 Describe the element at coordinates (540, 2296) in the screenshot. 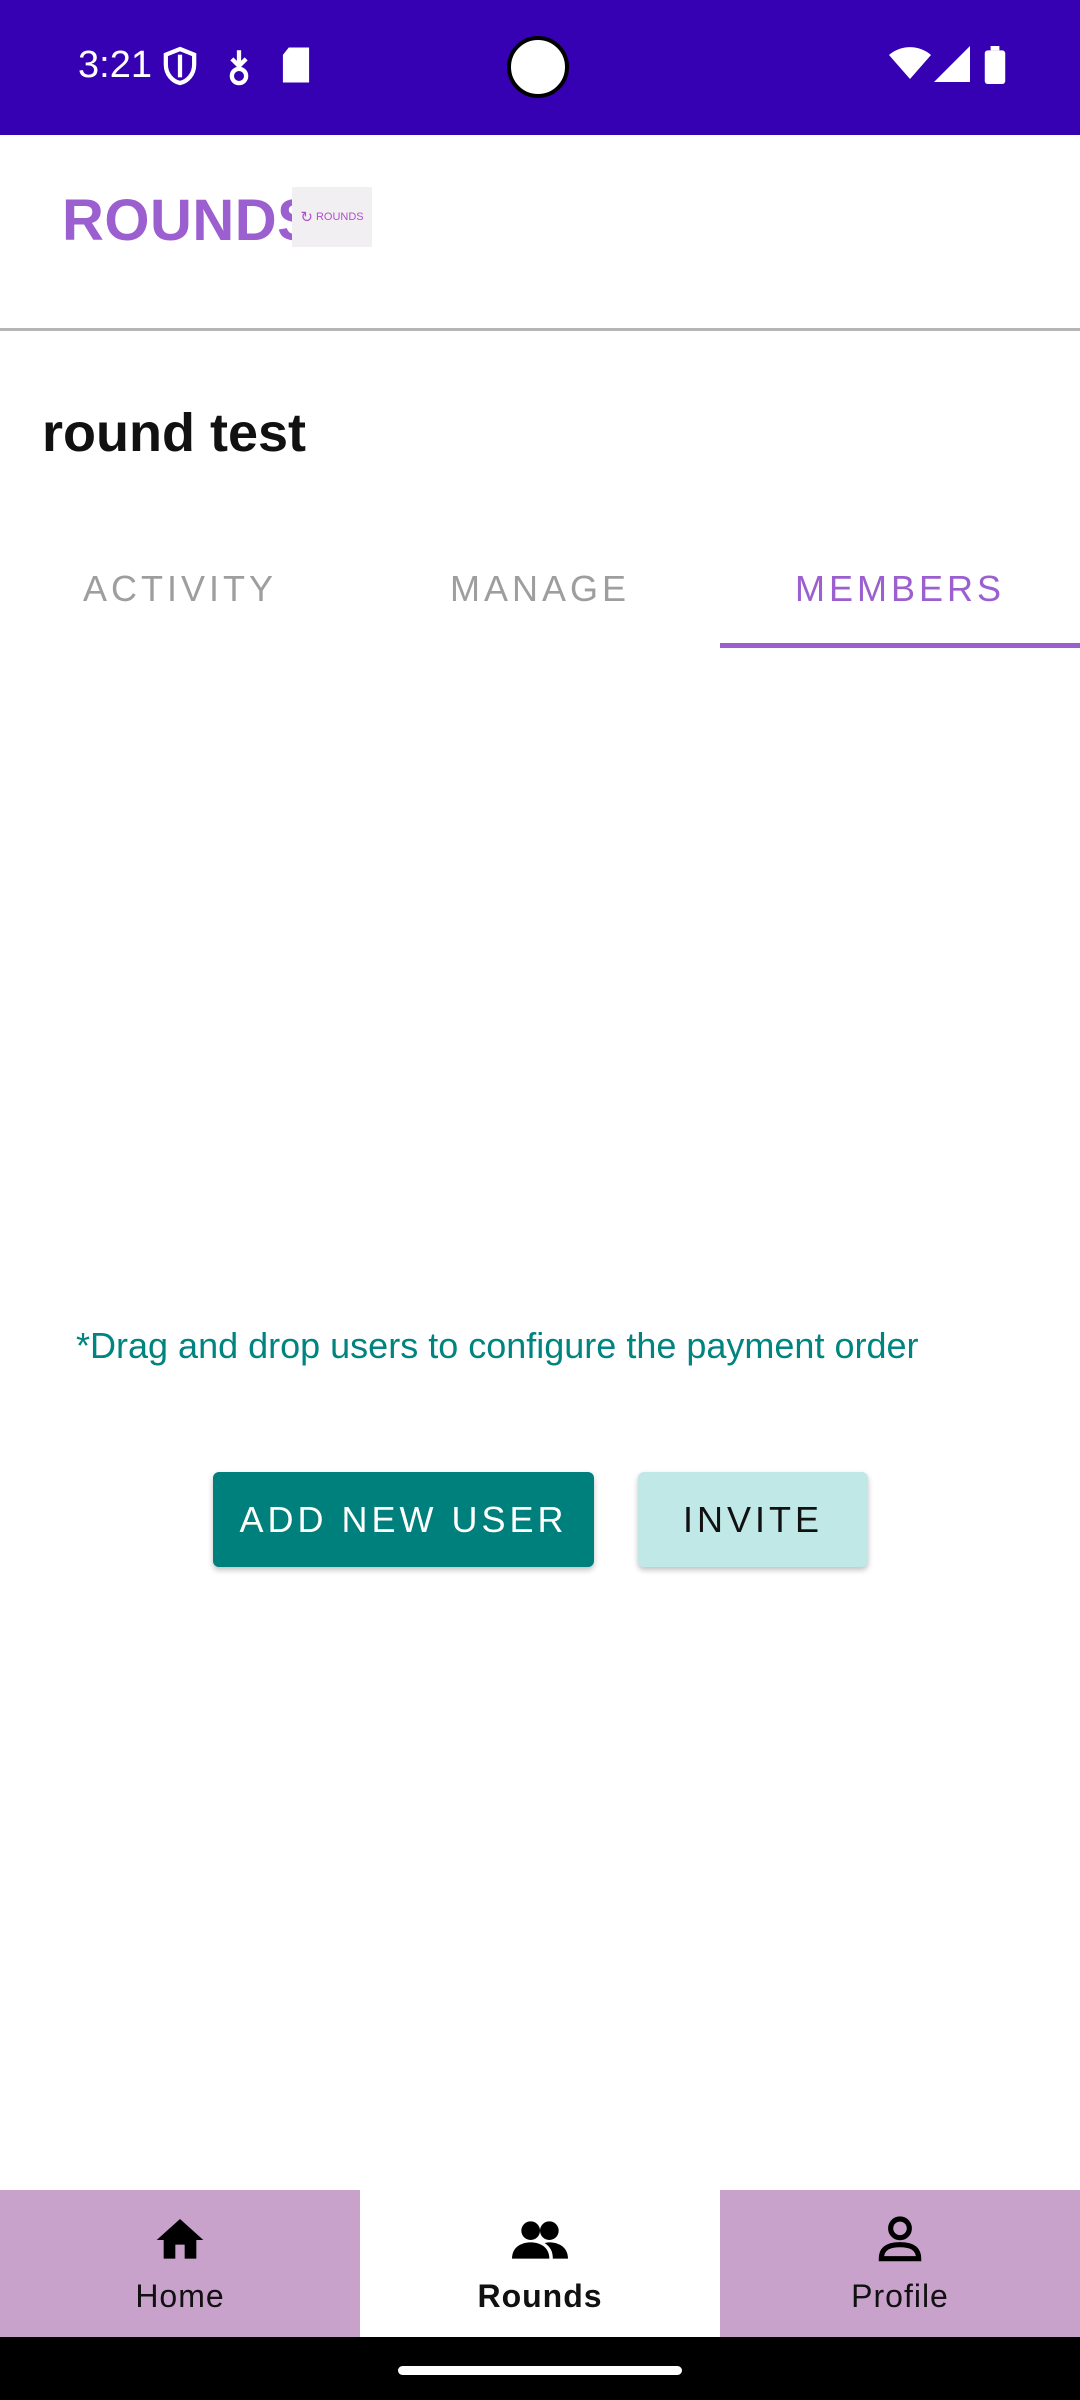

I see `nav-rounds-label: Rounds` at that location.